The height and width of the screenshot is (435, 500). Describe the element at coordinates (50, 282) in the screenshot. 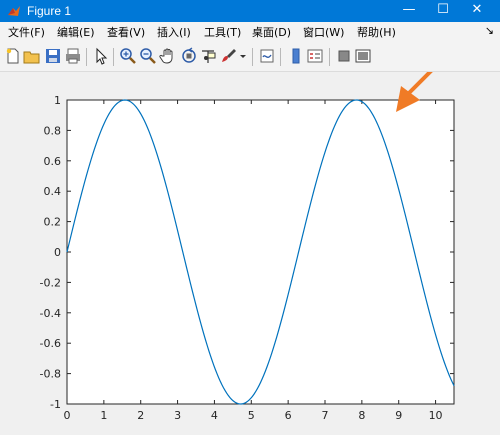

I see `y-tick-label: -0.2` at that location.